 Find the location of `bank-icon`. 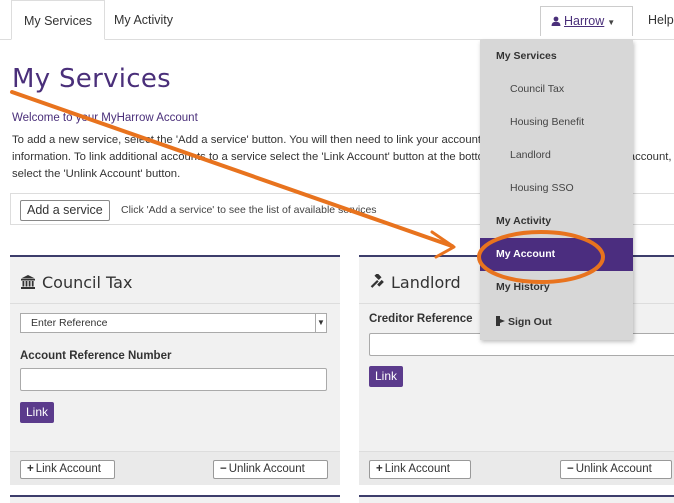

bank-icon is located at coordinates (28, 282).